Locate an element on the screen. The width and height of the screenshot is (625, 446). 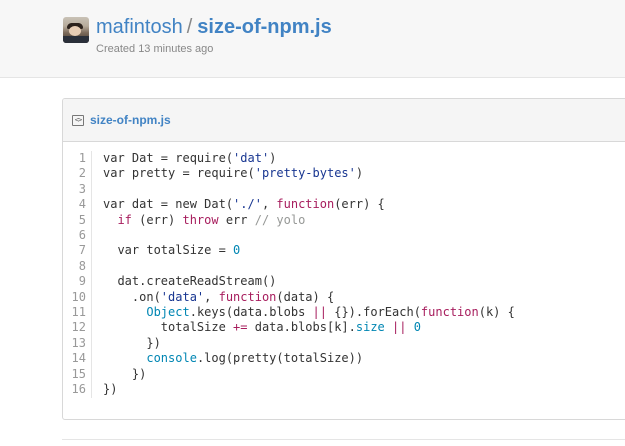
code-token: './' is located at coordinates (247, 204).